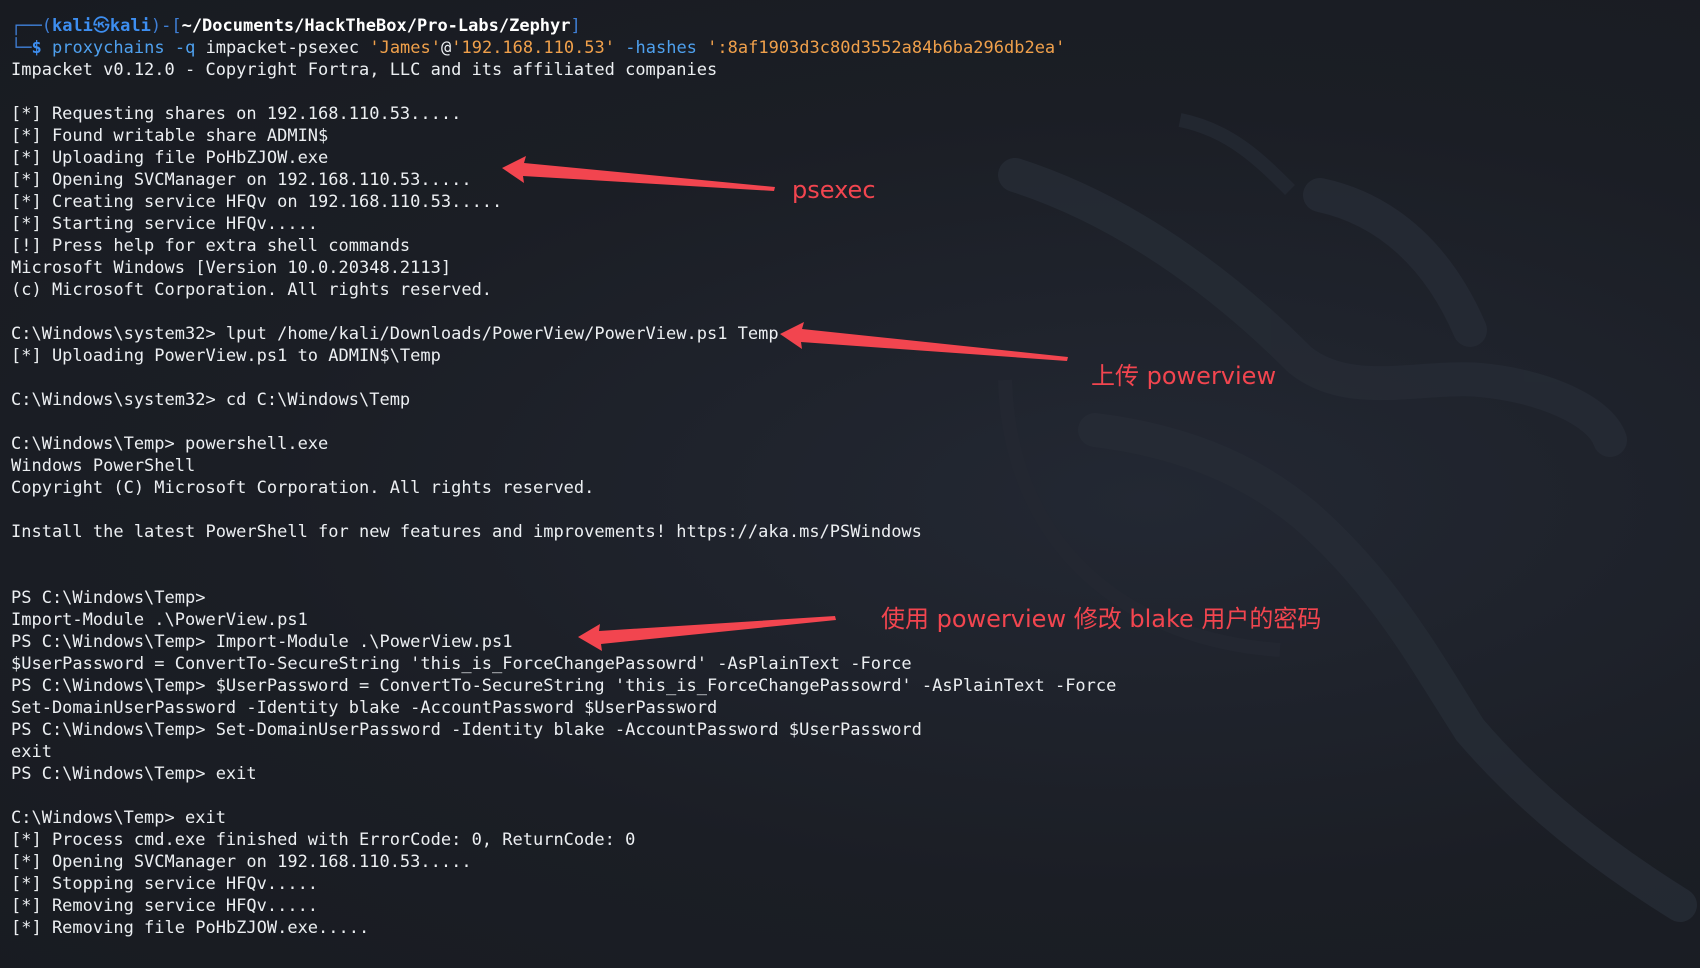 The width and height of the screenshot is (1700, 968). What do you see at coordinates (103, 466) in the screenshot?
I see `output-line: Windows PowerShell` at bounding box center [103, 466].